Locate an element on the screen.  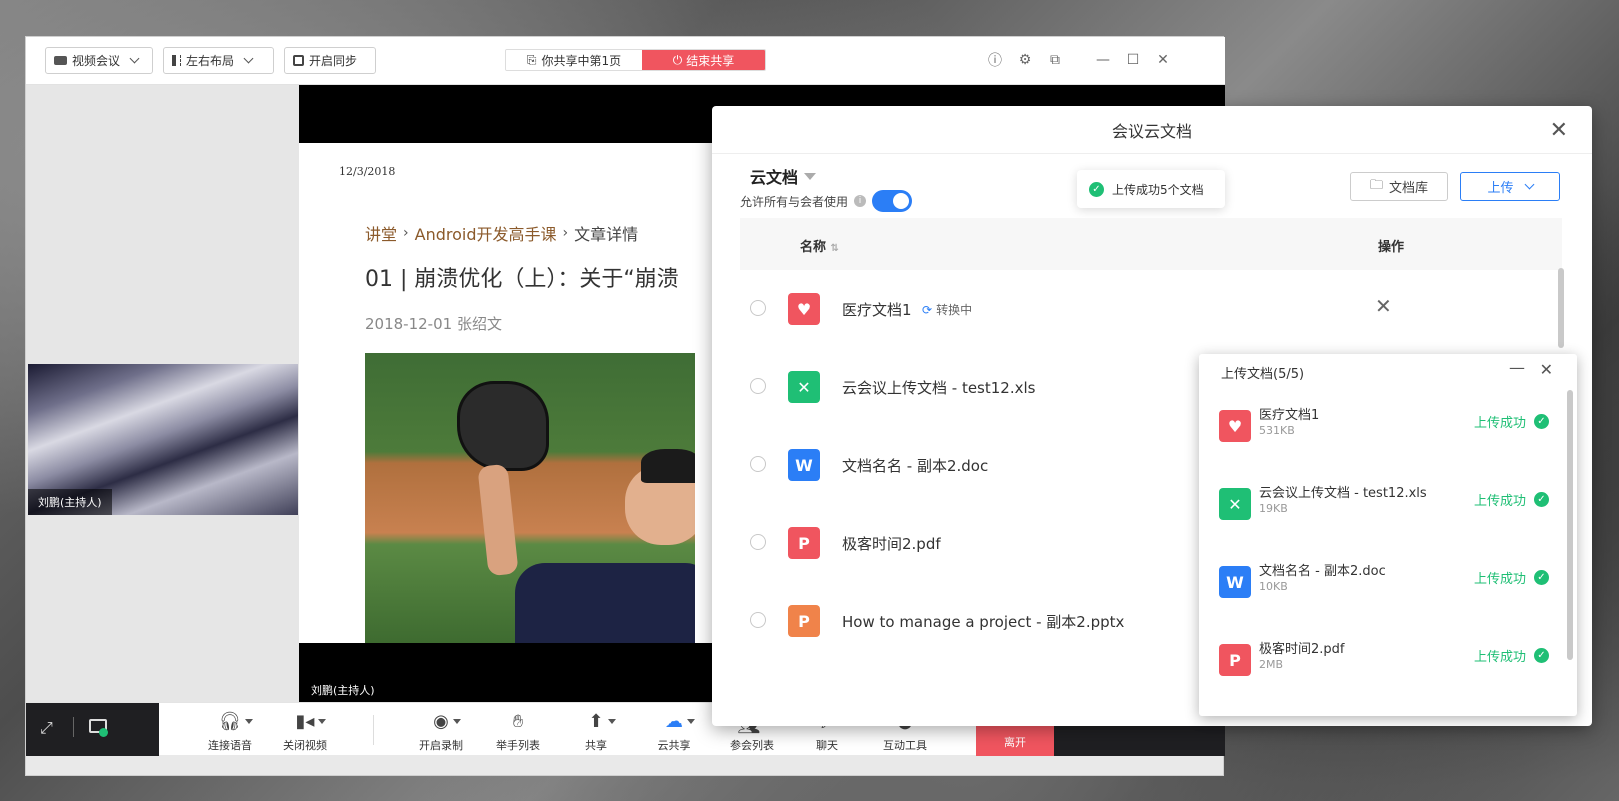
info-icon: i is located at coordinates (860, 201).